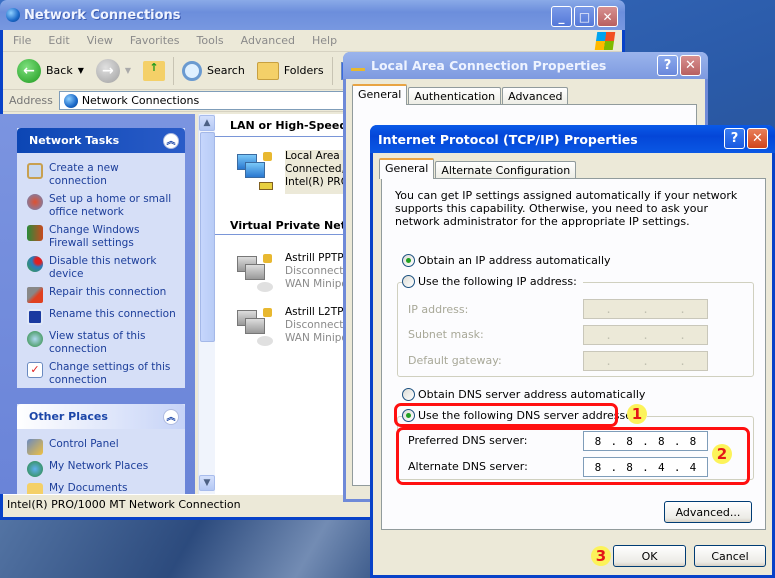  What do you see at coordinates (35, 370) in the screenshot?
I see `change-settings-icon: ✓` at bounding box center [35, 370].